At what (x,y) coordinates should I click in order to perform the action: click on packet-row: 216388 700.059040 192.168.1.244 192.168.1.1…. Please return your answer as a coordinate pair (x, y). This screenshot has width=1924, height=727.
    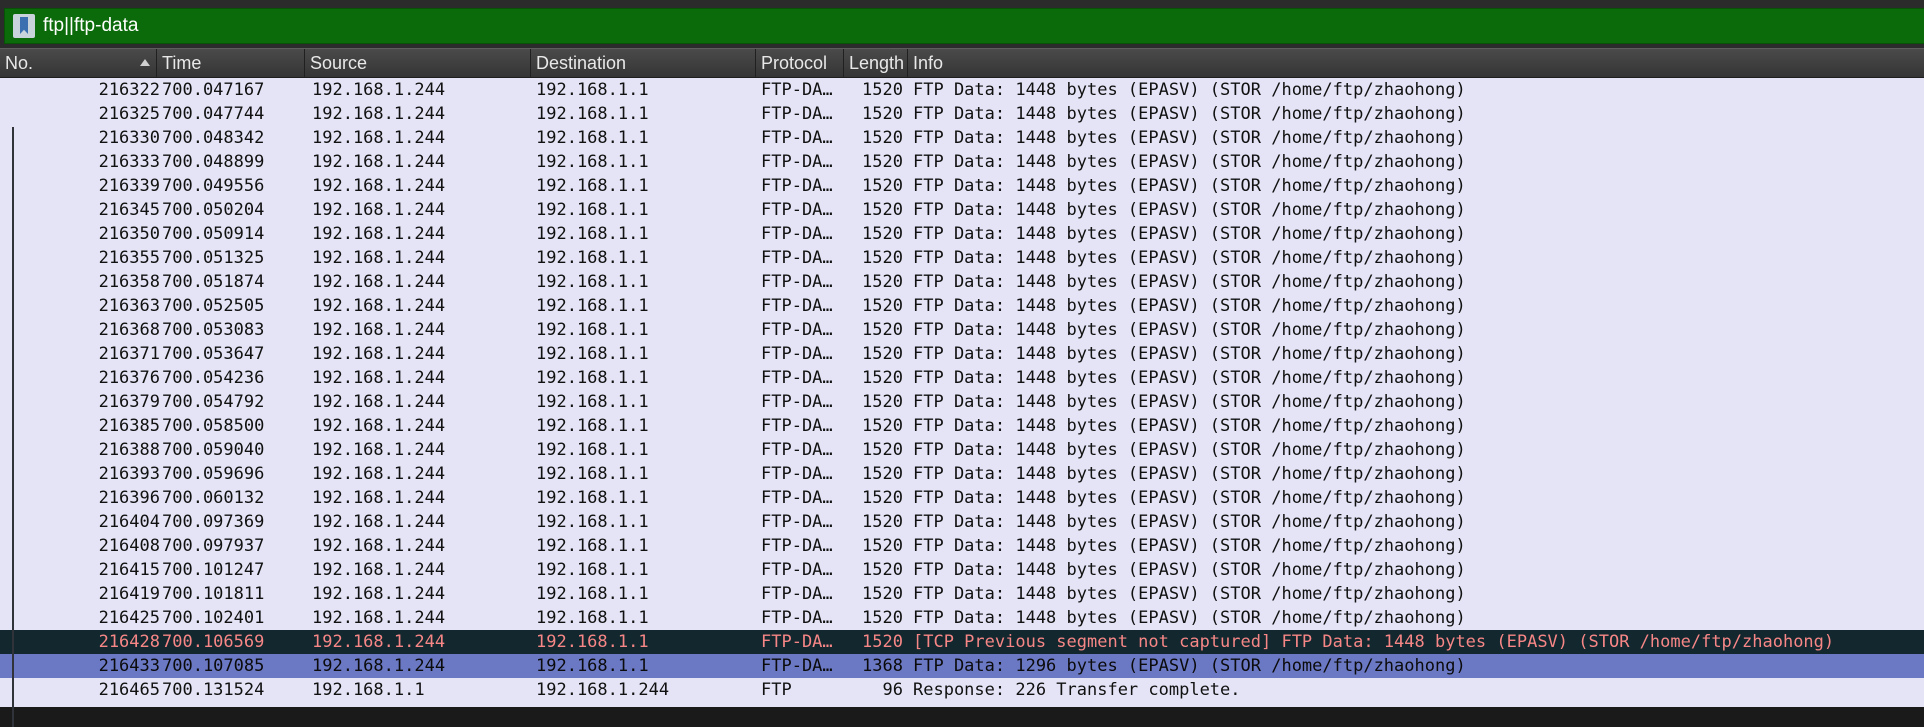
    Looking at the image, I should click on (962, 450).